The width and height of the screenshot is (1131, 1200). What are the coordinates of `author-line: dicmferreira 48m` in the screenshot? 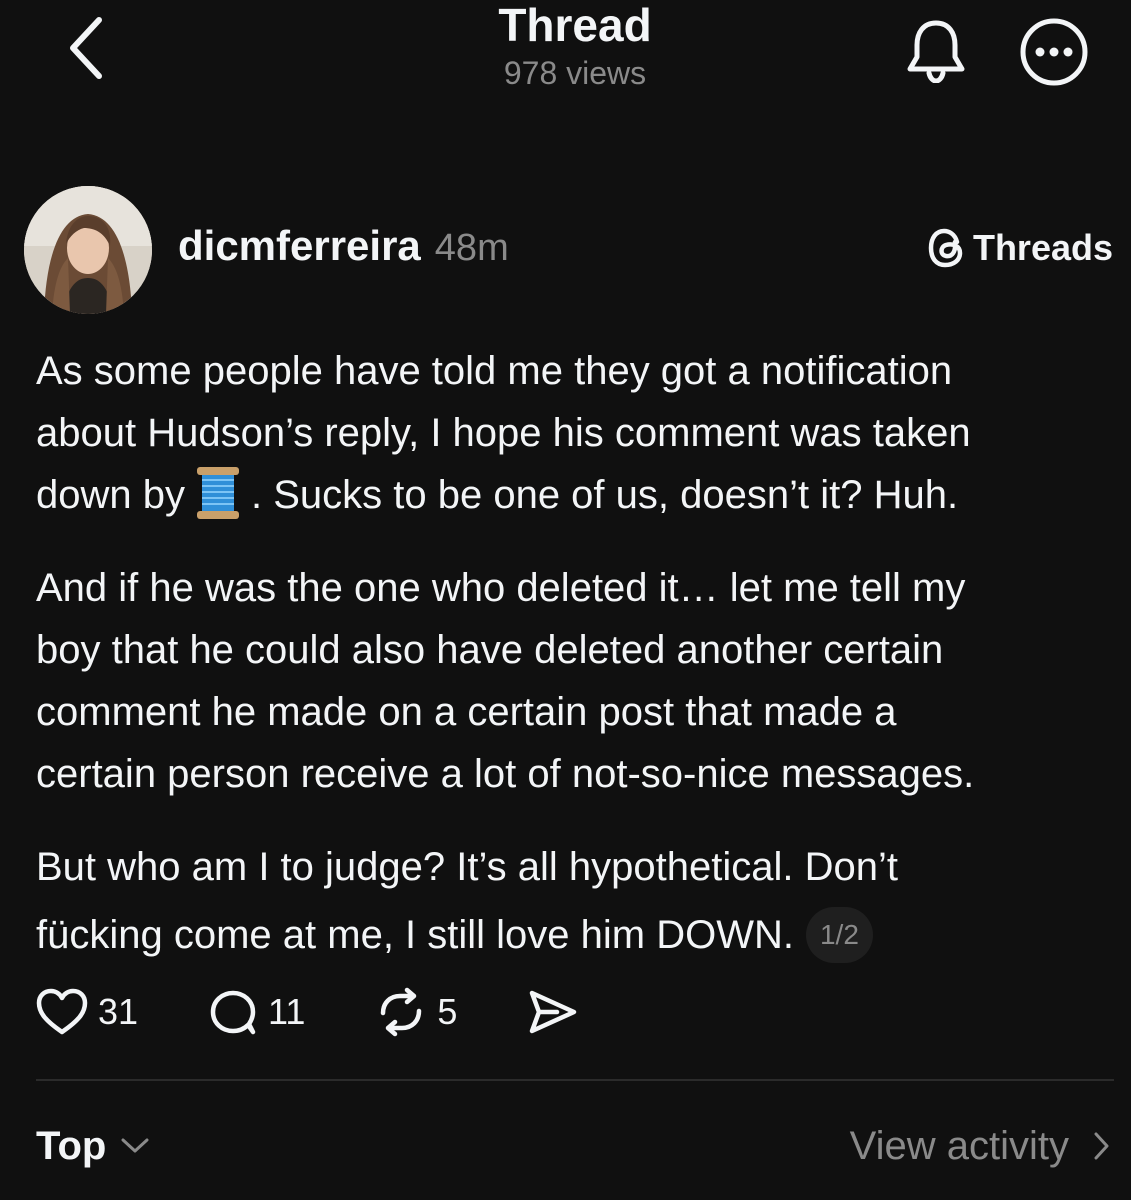 It's located at (343, 247).